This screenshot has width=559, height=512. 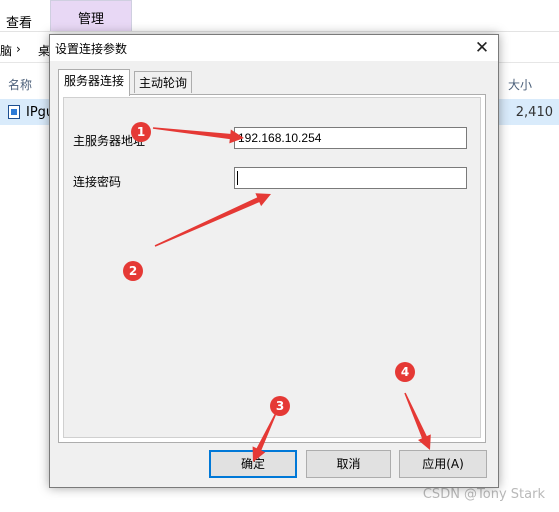 I want to click on file-size: 2,410, so click(x=534, y=112).